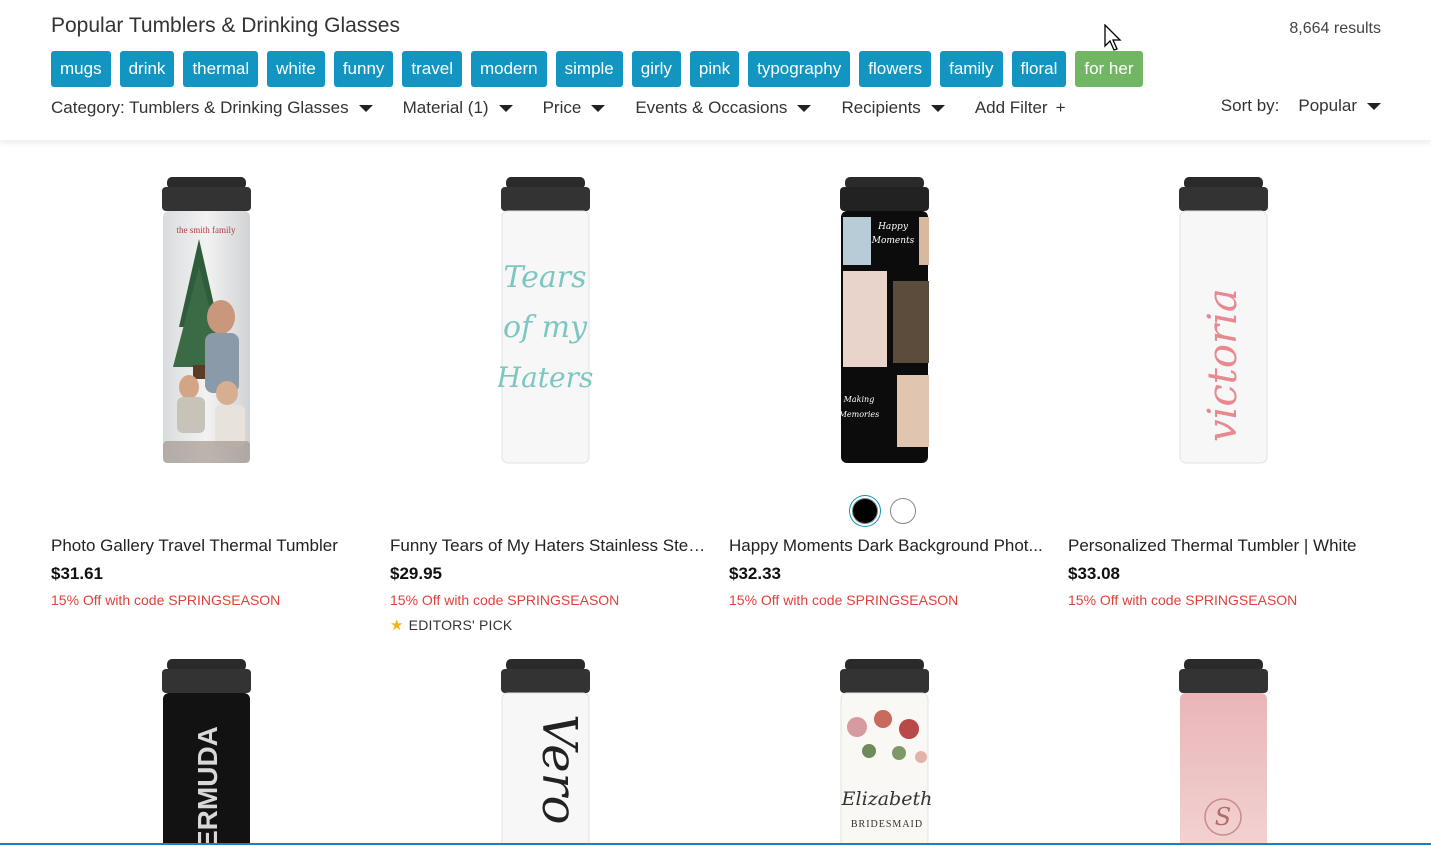  I want to click on add-filter-label: Add Filter, so click(1011, 107).